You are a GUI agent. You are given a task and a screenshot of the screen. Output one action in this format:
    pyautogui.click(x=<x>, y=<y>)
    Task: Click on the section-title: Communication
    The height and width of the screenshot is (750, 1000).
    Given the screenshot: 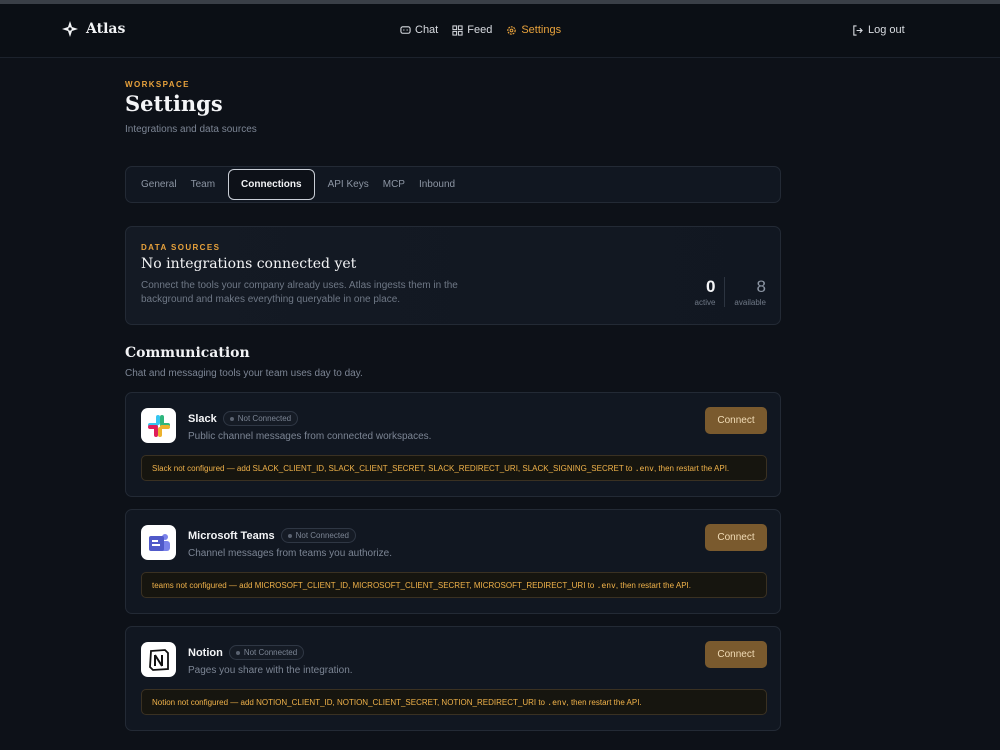 What is the action you would take?
    pyautogui.click(x=187, y=353)
    